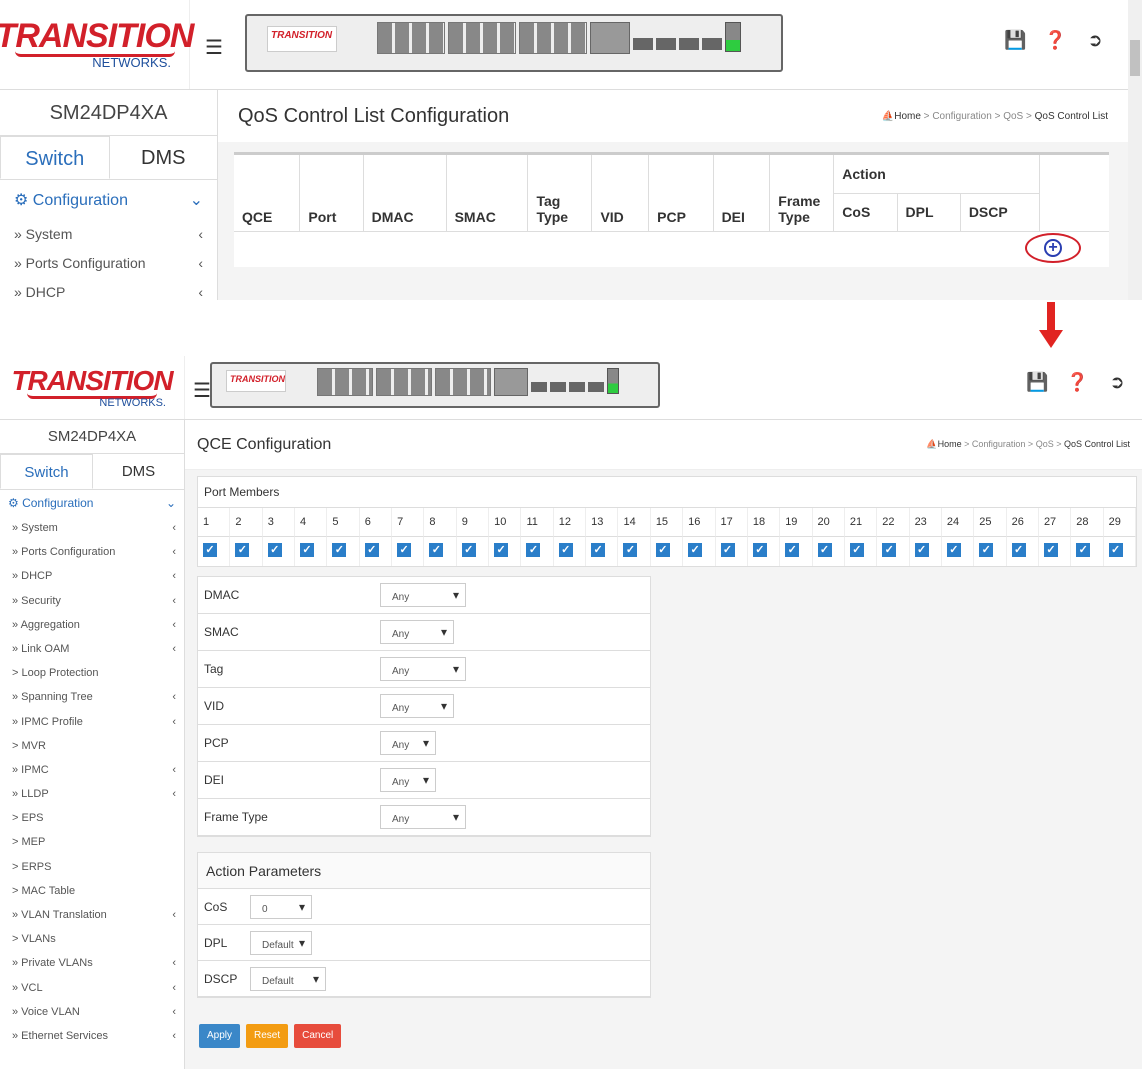 The image size is (1142, 1069). Describe the element at coordinates (92, 891) in the screenshot. I see `sidebar-item: > MAC Table` at that location.